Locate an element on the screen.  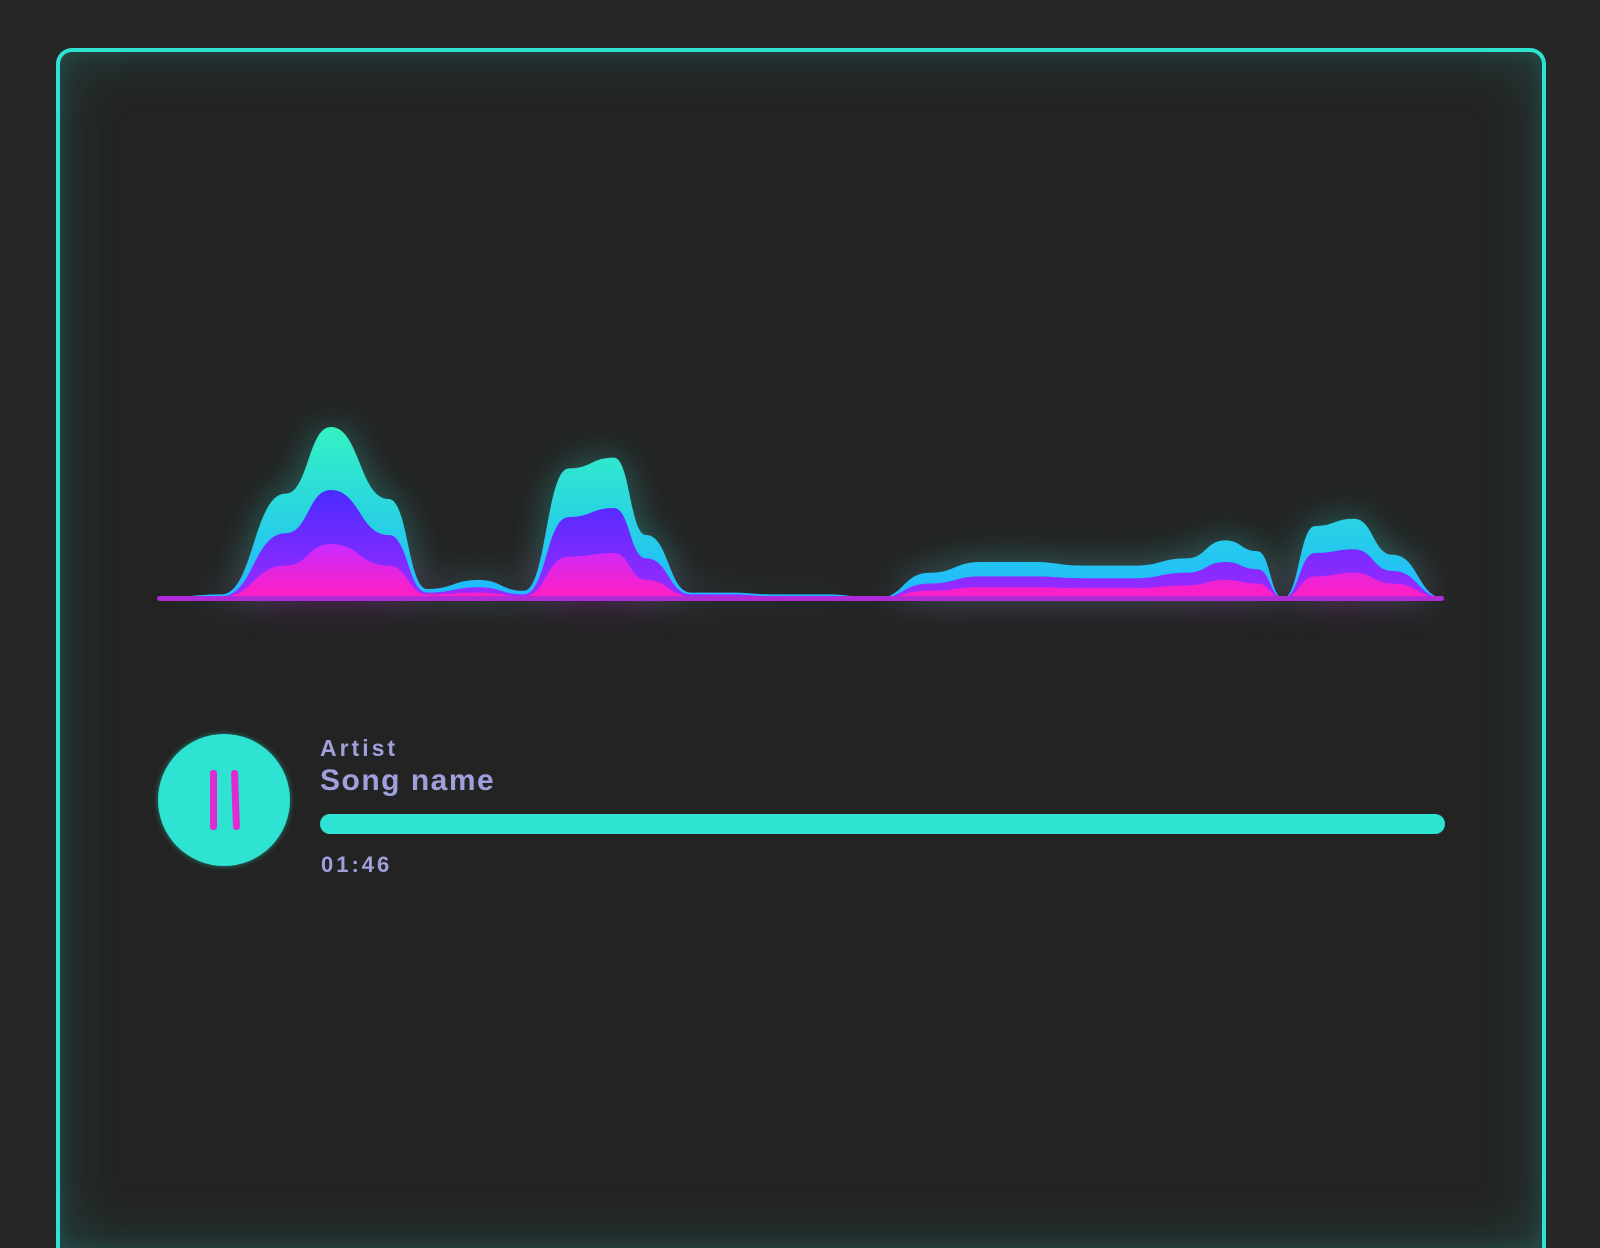
pause-button is located at coordinates (224, 800).